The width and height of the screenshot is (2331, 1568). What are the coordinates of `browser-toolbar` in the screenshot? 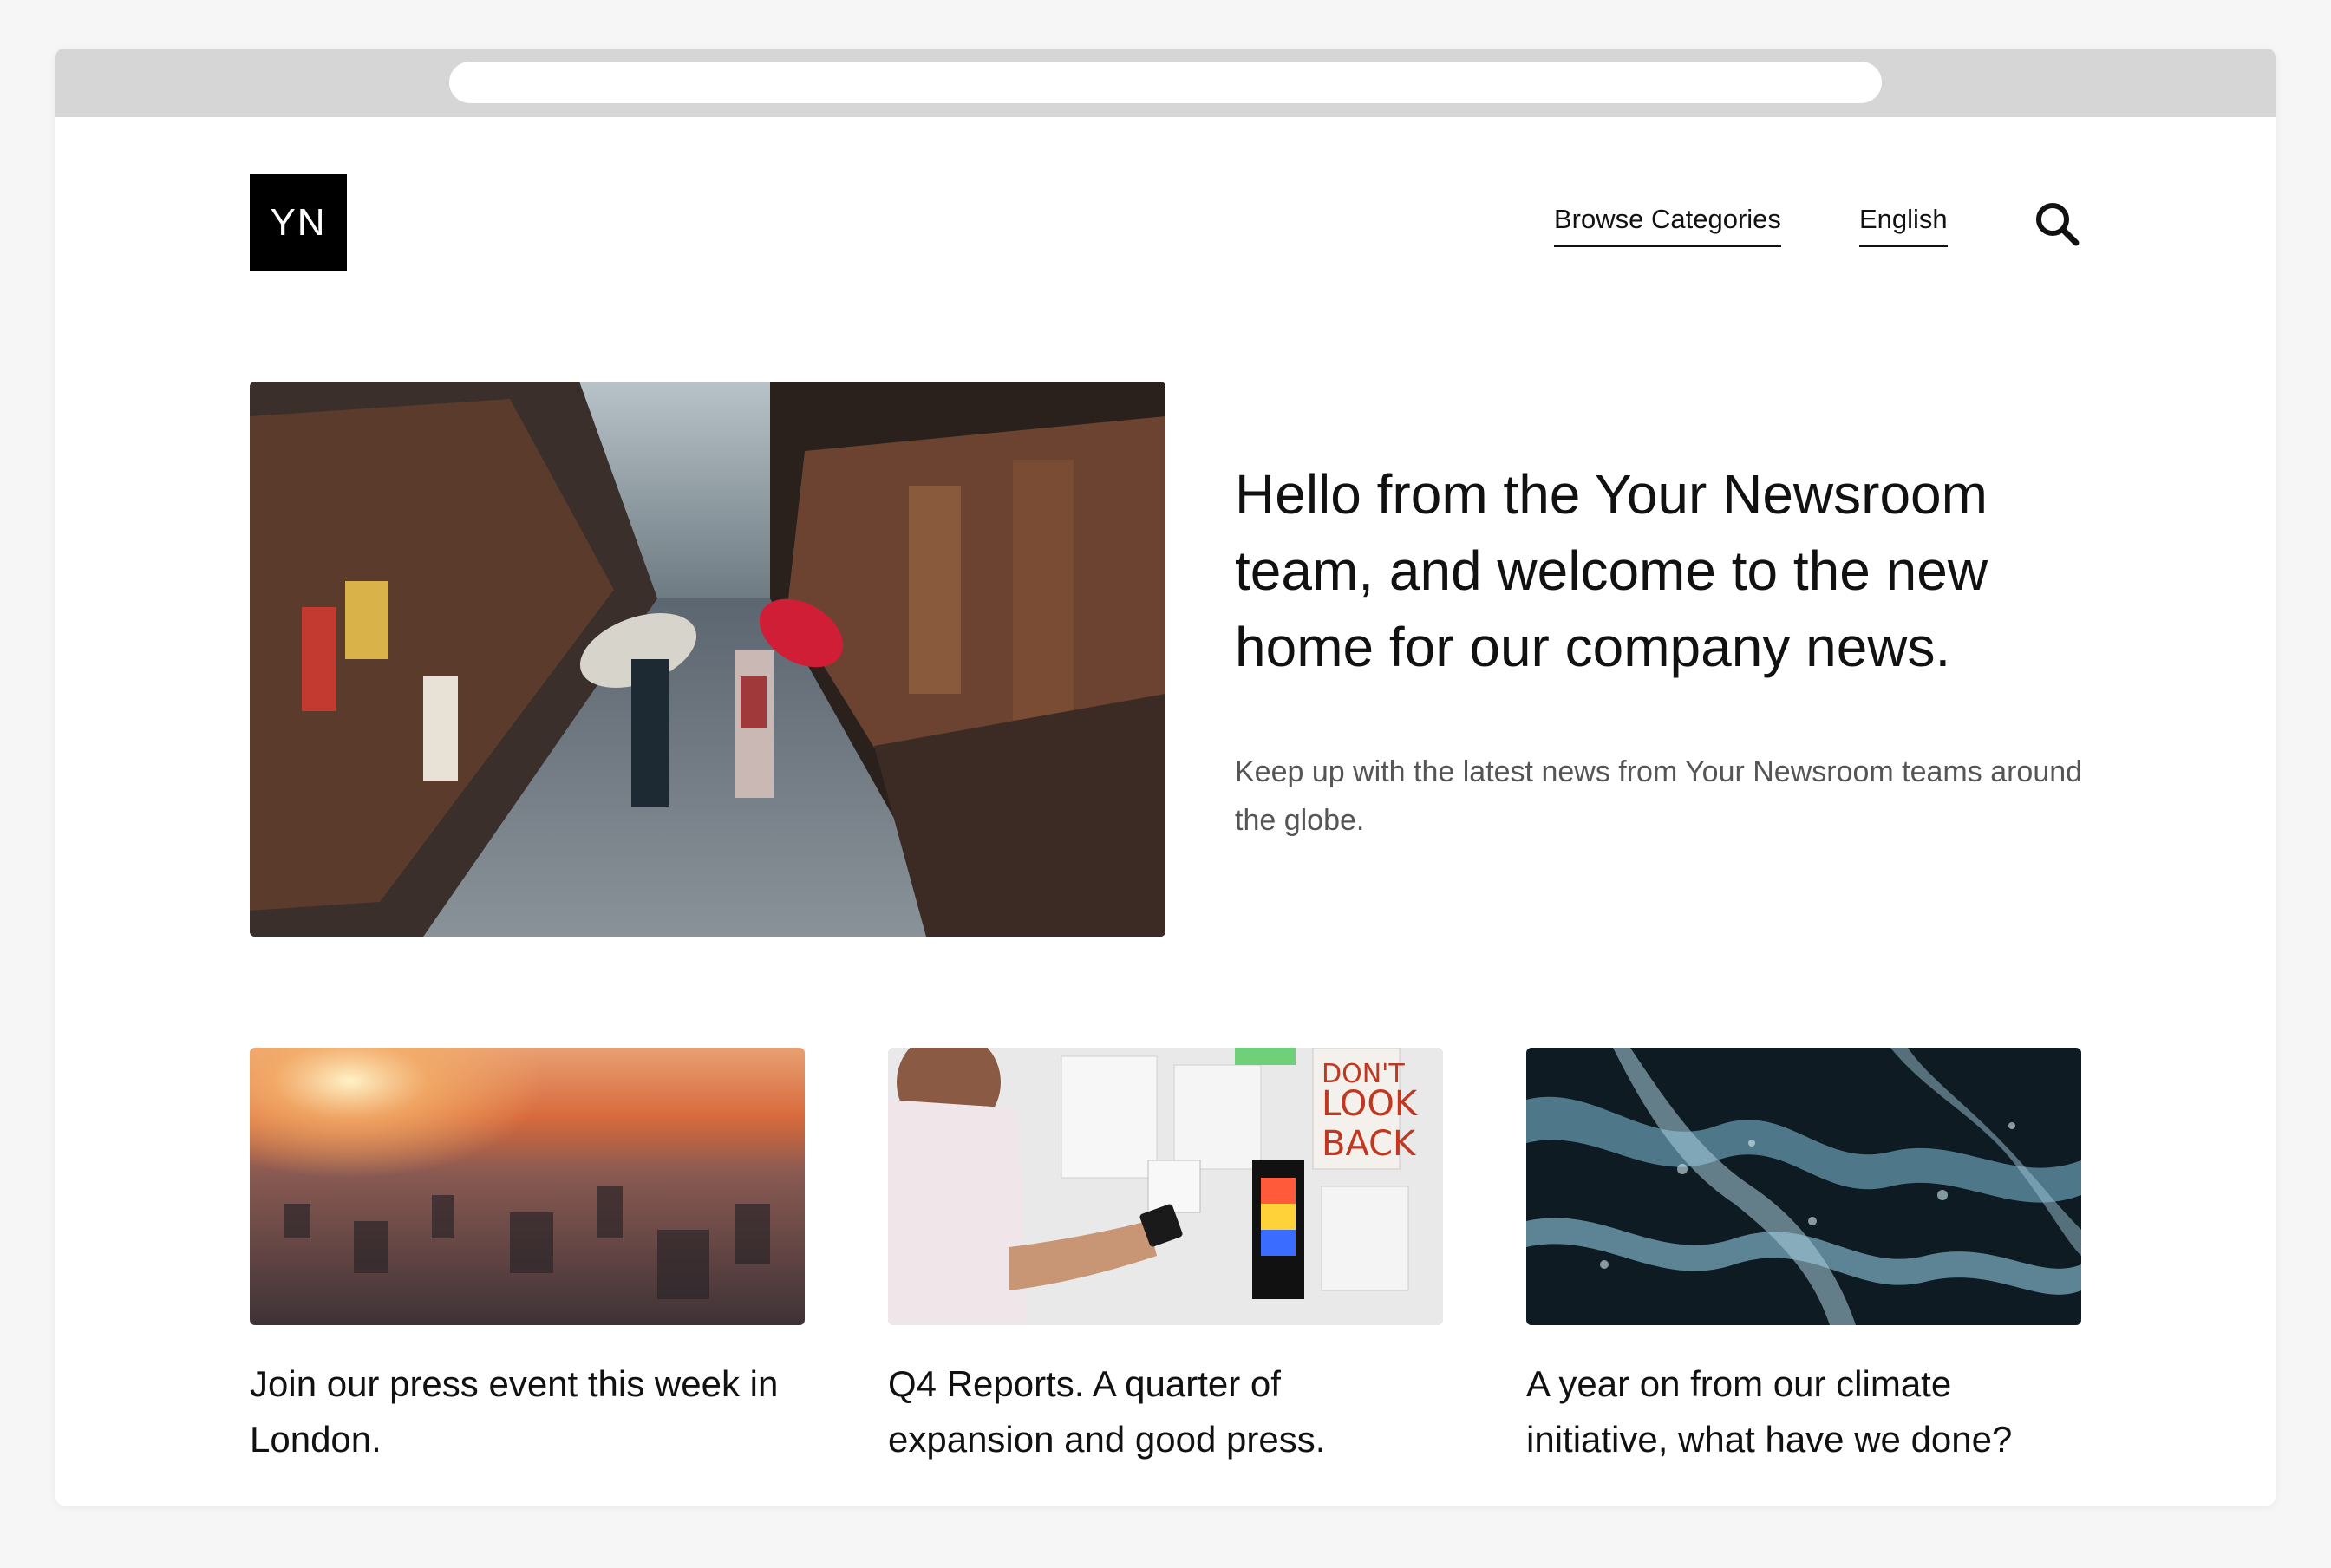 It's located at (1166, 83).